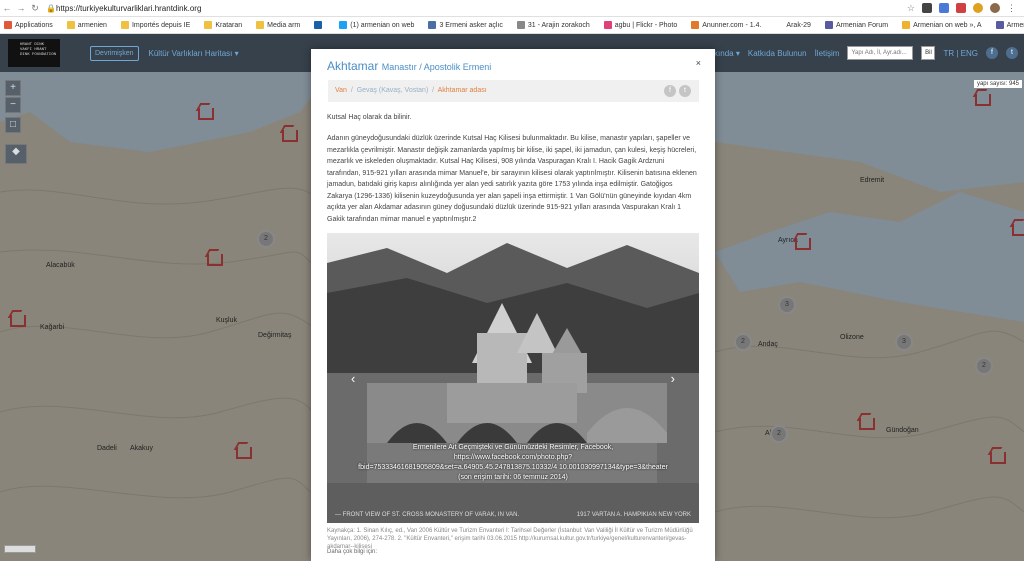 Image resolution: width=1024 pixels, height=561 pixels. I want to click on search-select: Bil, so click(928, 53).